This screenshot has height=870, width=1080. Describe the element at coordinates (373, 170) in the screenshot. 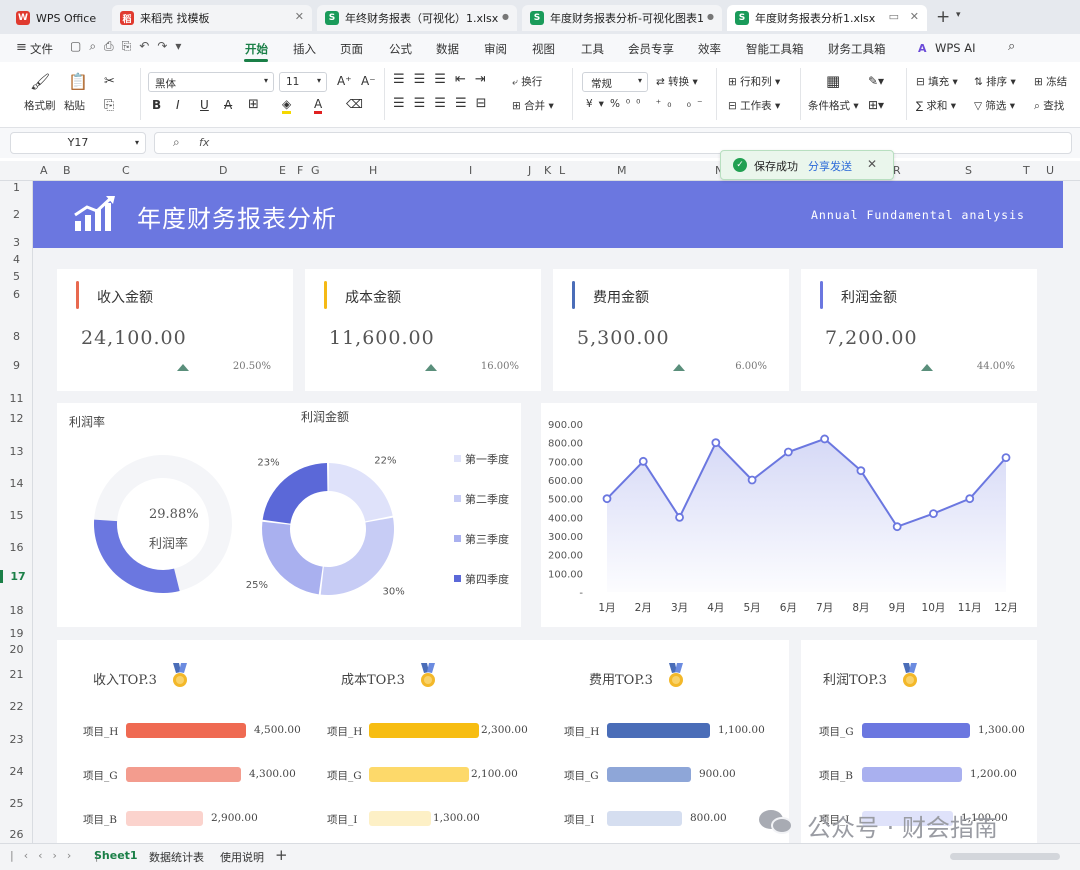

I see `col-header: H` at that location.